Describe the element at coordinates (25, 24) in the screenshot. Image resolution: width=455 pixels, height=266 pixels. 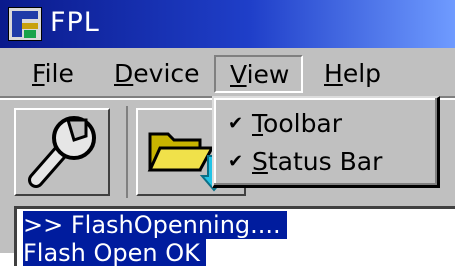
I see `app-icon` at that location.